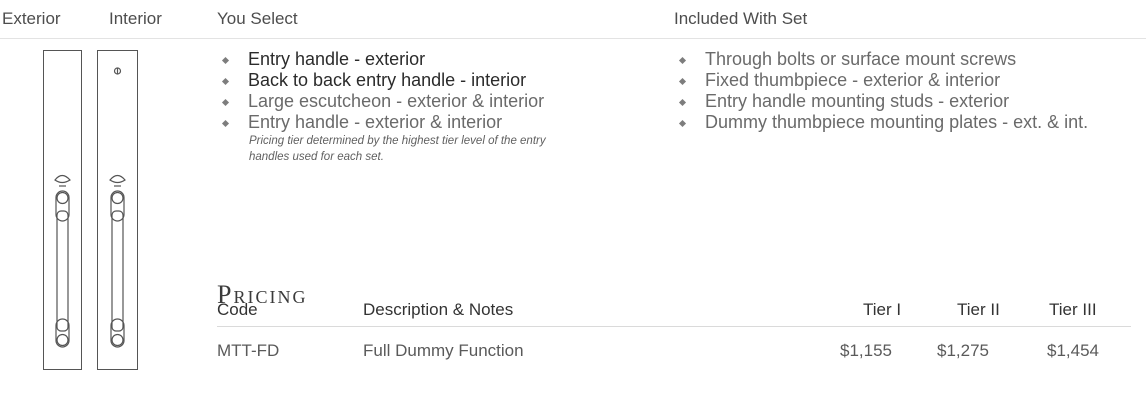 Image resolution: width=1146 pixels, height=396 pixels. What do you see at coordinates (861, 59) in the screenshot?
I see `list-item-label: Through bolts or surface mount screws` at bounding box center [861, 59].